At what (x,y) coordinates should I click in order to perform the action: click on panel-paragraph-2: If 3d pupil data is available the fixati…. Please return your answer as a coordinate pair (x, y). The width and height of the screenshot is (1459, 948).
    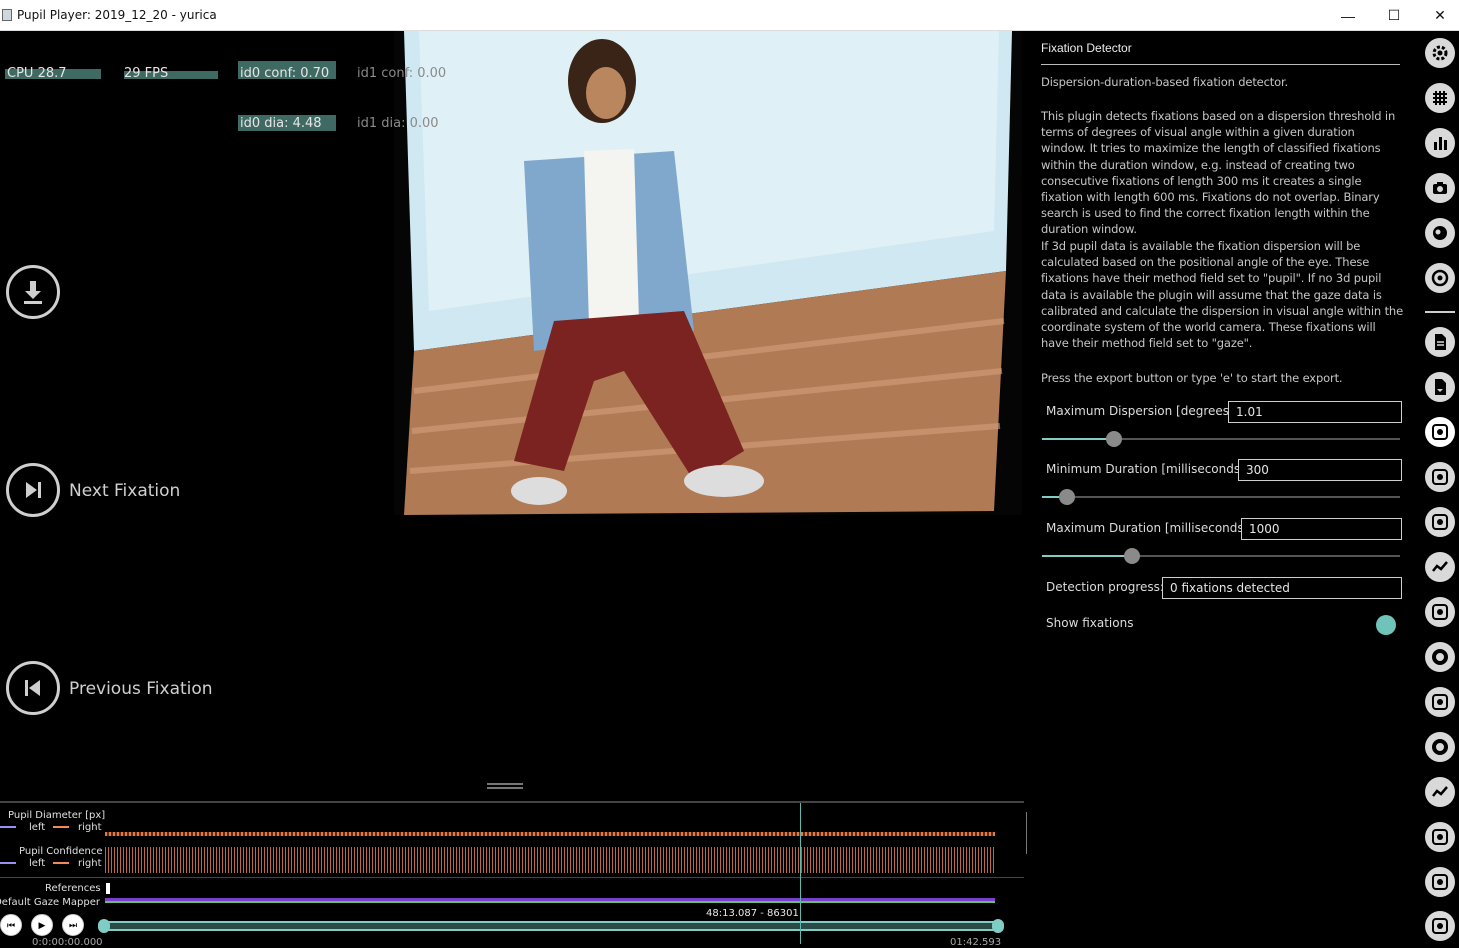
    Looking at the image, I should click on (1222, 295).